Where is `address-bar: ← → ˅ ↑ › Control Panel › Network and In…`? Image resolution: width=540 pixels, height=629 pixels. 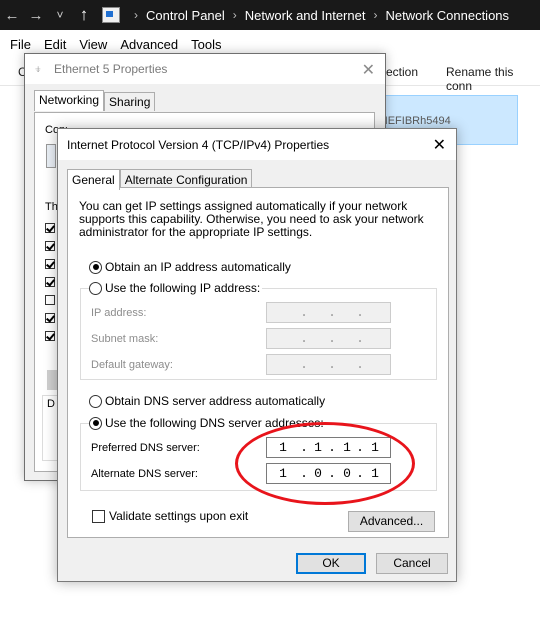
address-bar: ← → ˅ ↑ › Control Panel › Network and In… is located at coordinates (270, 15).